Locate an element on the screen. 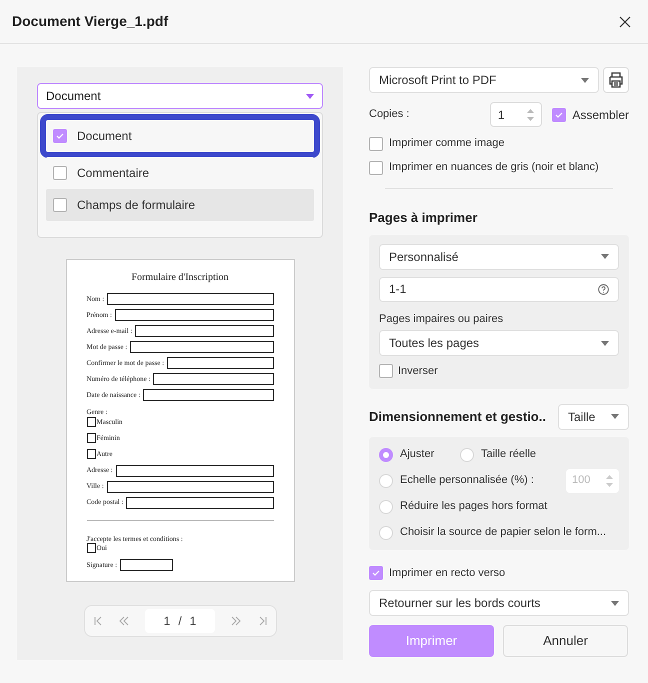 This screenshot has height=683, width=648. menu-item: Champs de formulaire is located at coordinates (180, 205).